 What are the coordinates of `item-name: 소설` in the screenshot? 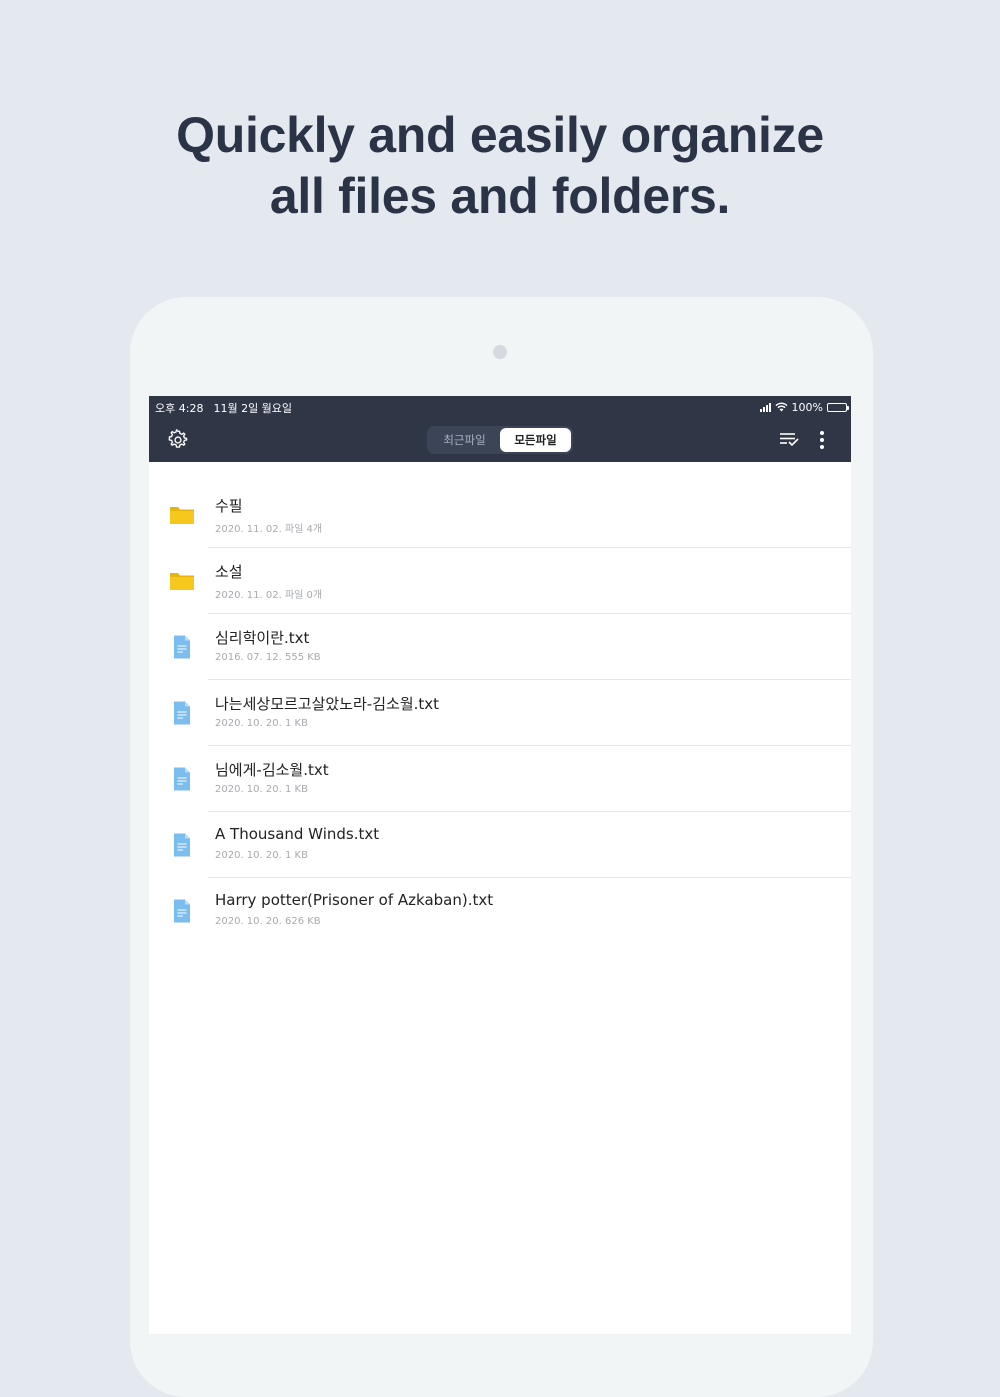 It's located at (229, 572).